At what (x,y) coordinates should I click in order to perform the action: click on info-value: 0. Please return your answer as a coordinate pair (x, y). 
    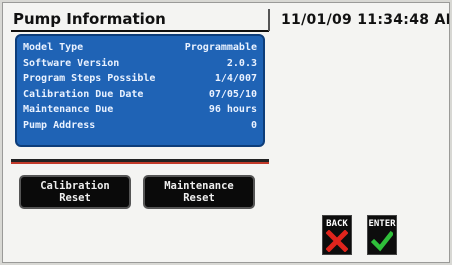
    Looking at the image, I should click on (253, 125).